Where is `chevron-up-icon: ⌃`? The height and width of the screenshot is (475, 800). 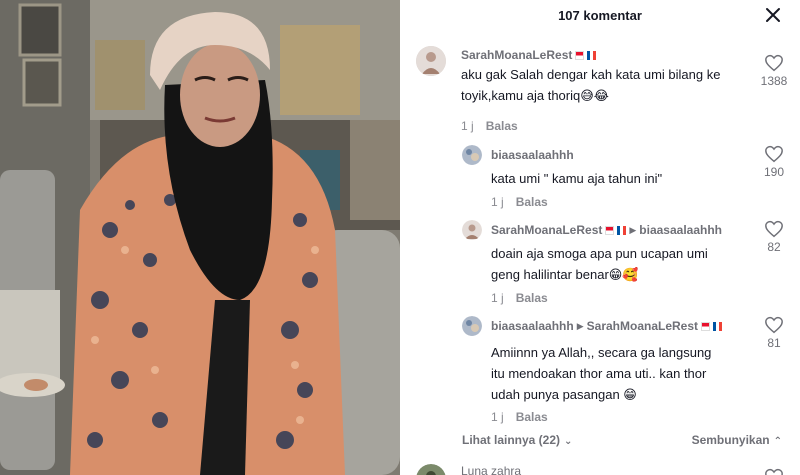
chevron-up-icon: ⌃ is located at coordinates (777, 441).